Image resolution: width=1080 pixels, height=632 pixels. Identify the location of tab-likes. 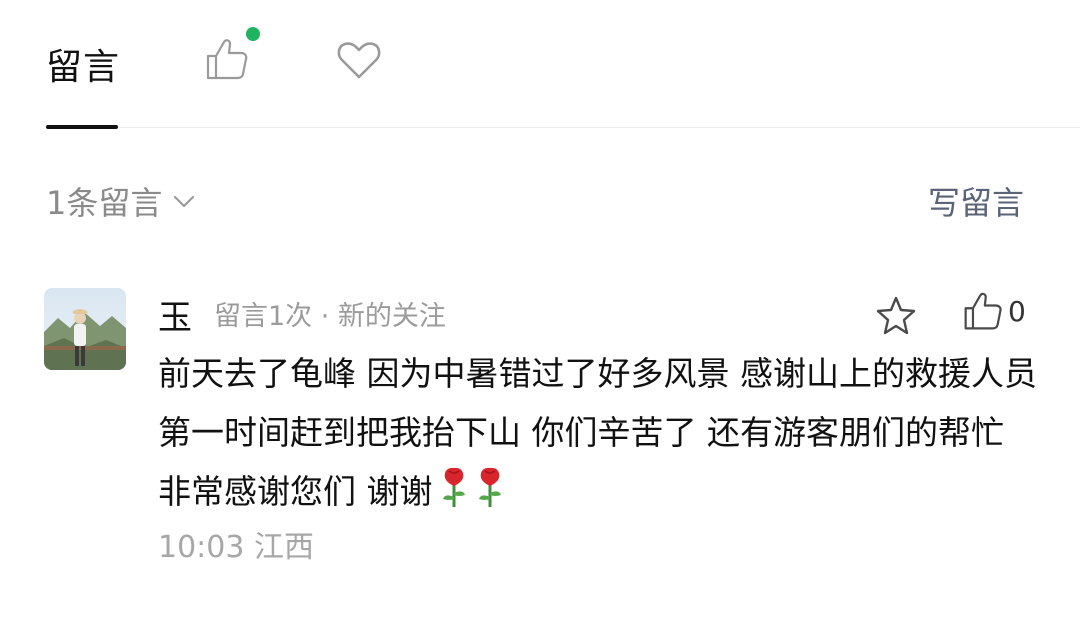
(232, 54).